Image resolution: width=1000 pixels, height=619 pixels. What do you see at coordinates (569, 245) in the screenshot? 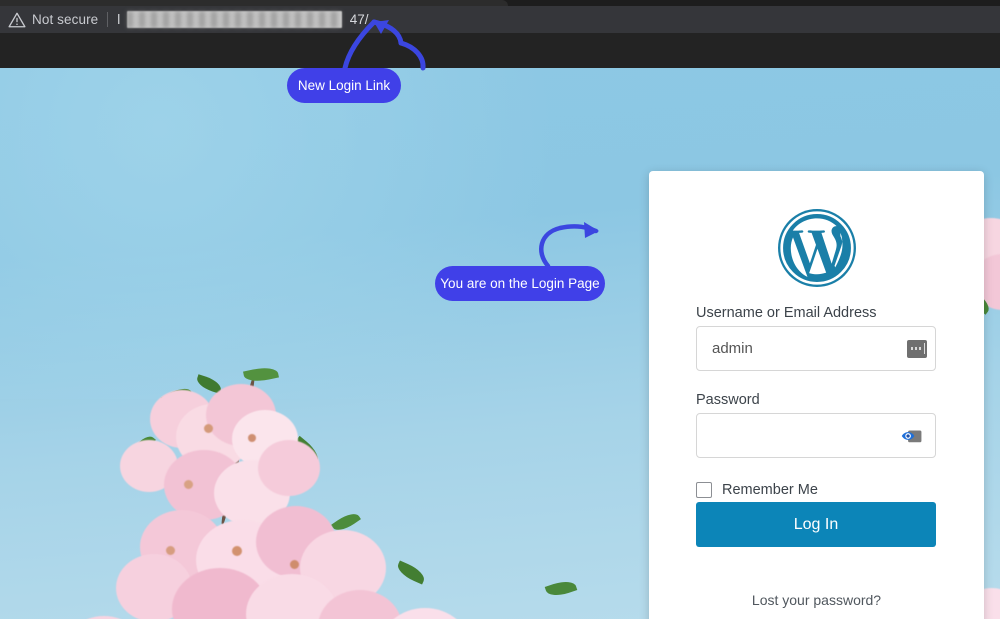
I see `callout-arrow-login-page` at bounding box center [569, 245].